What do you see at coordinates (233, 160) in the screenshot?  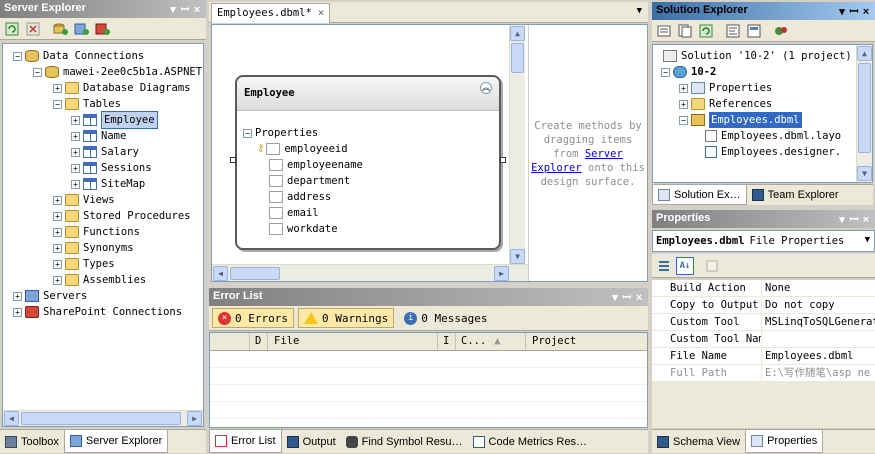 I see `resize-handle-left` at bounding box center [233, 160].